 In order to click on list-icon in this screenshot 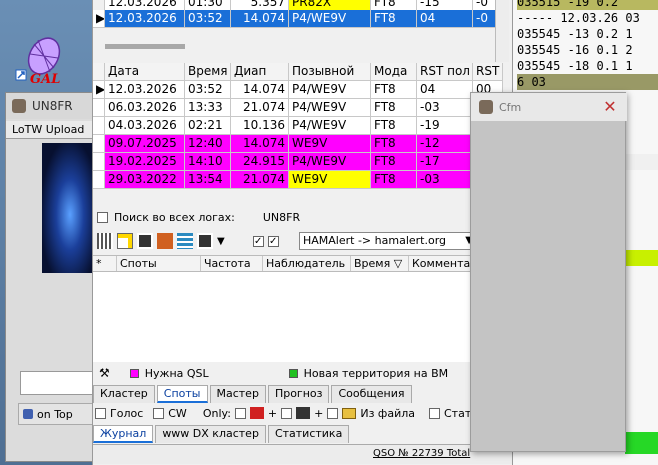, I will do `click(185, 241)`.